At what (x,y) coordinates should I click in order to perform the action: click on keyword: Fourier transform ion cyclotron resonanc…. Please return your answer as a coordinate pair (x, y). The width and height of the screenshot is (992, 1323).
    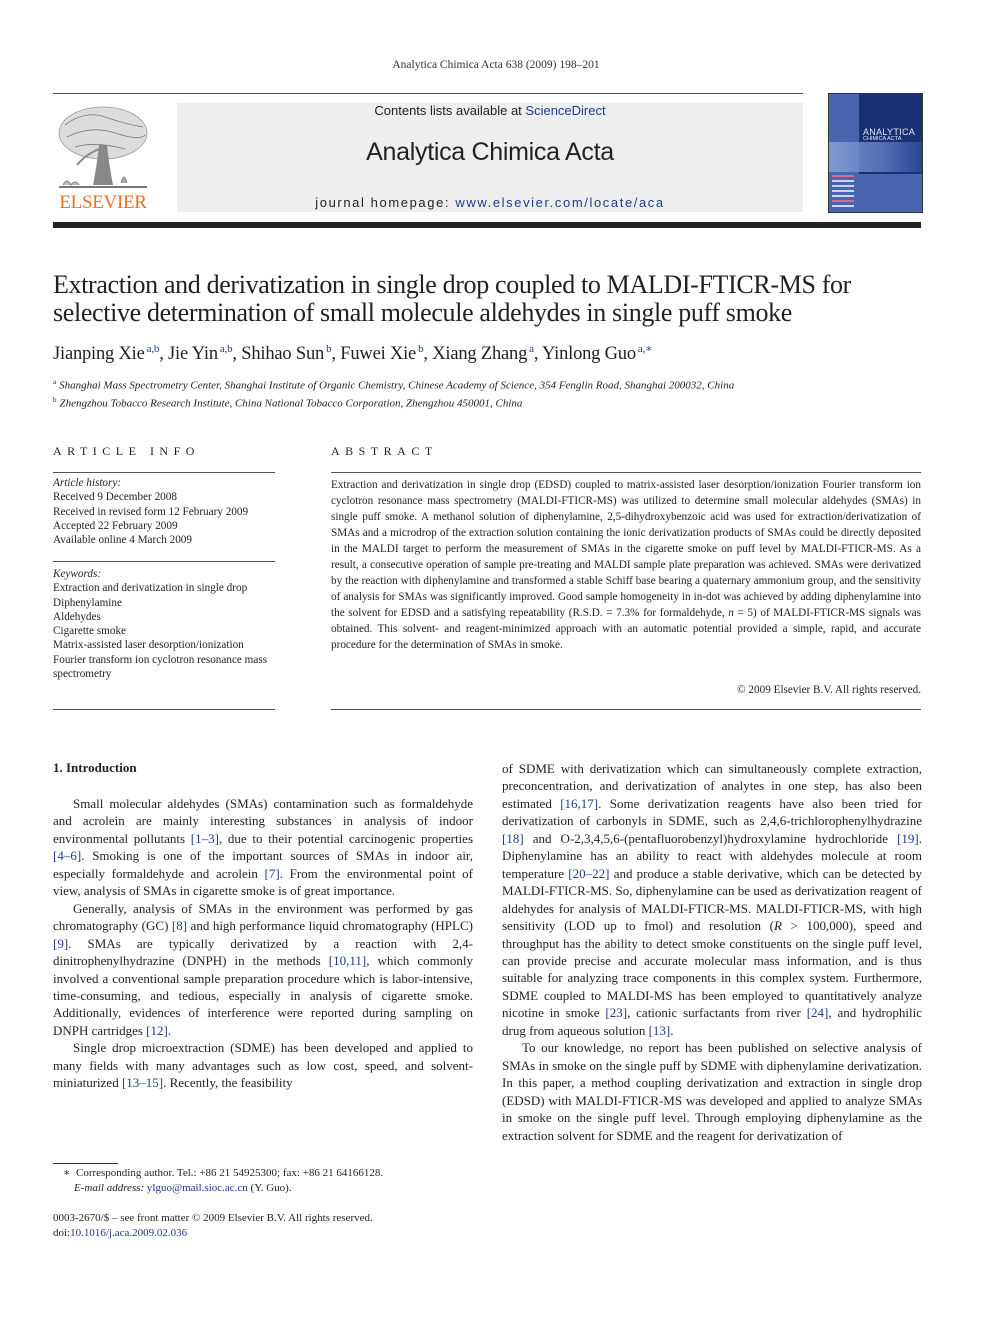
    Looking at the image, I should click on (160, 667).